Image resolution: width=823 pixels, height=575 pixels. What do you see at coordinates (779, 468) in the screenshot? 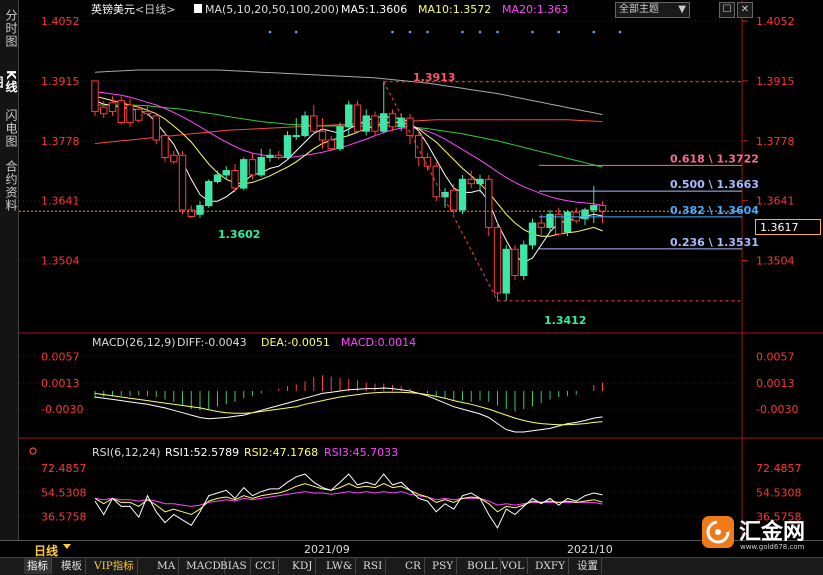
I see `rsi-axis-label-right: 72.4857` at bounding box center [779, 468].